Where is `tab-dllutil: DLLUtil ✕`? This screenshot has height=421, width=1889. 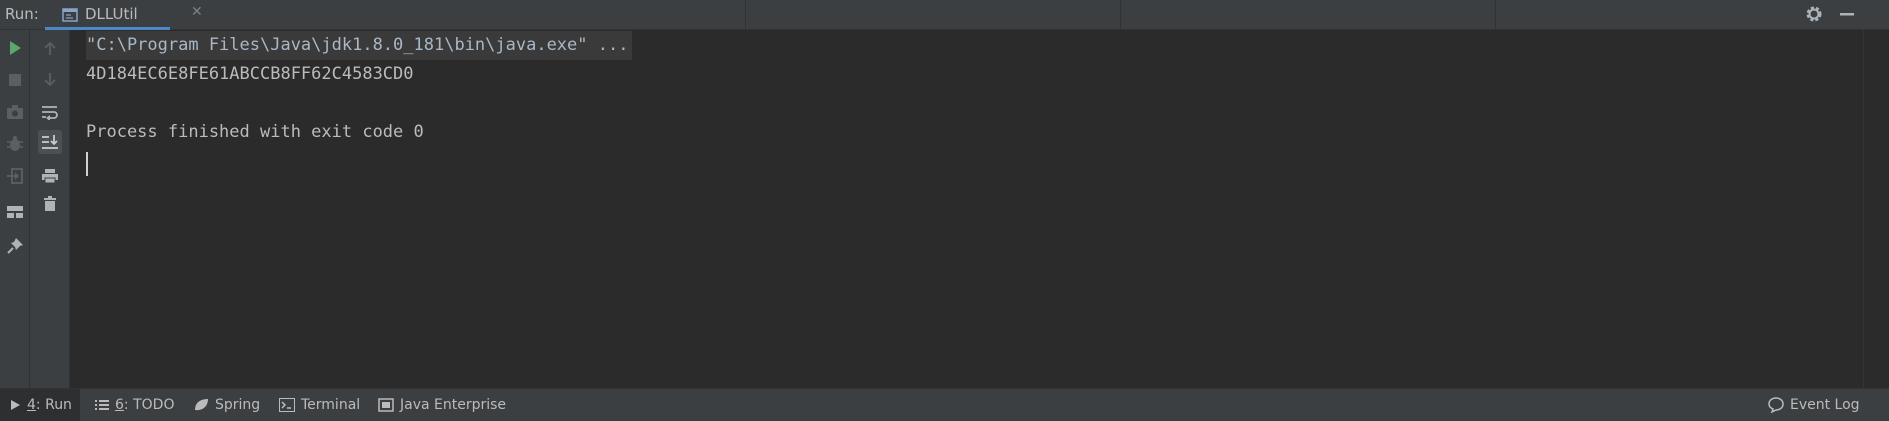 tab-dllutil: DLLUtil ✕ is located at coordinates (124, 15).